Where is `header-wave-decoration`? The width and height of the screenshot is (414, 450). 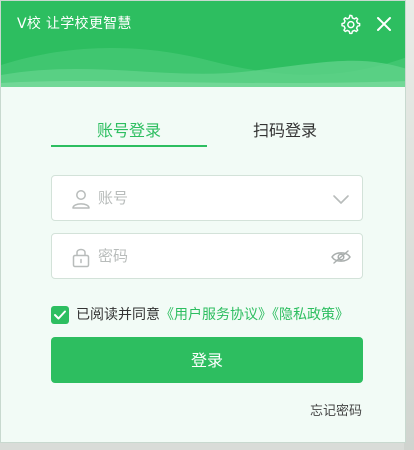
header-wave-decoration is located at coordinates (203, 67).